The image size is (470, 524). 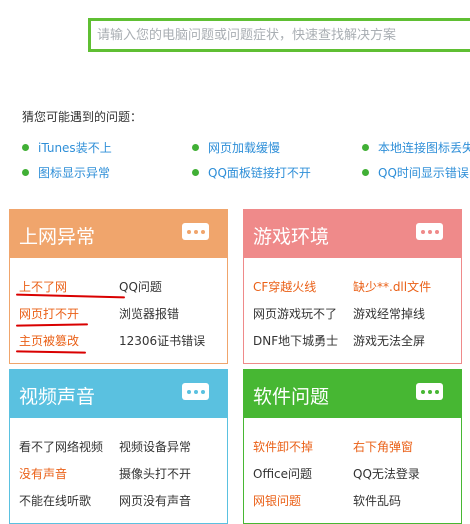 What do you see at coordinates (67, 147) in the screenshot?
I see `guess-item-itunes: iTunes装不上` at bounding box center [67, 147].